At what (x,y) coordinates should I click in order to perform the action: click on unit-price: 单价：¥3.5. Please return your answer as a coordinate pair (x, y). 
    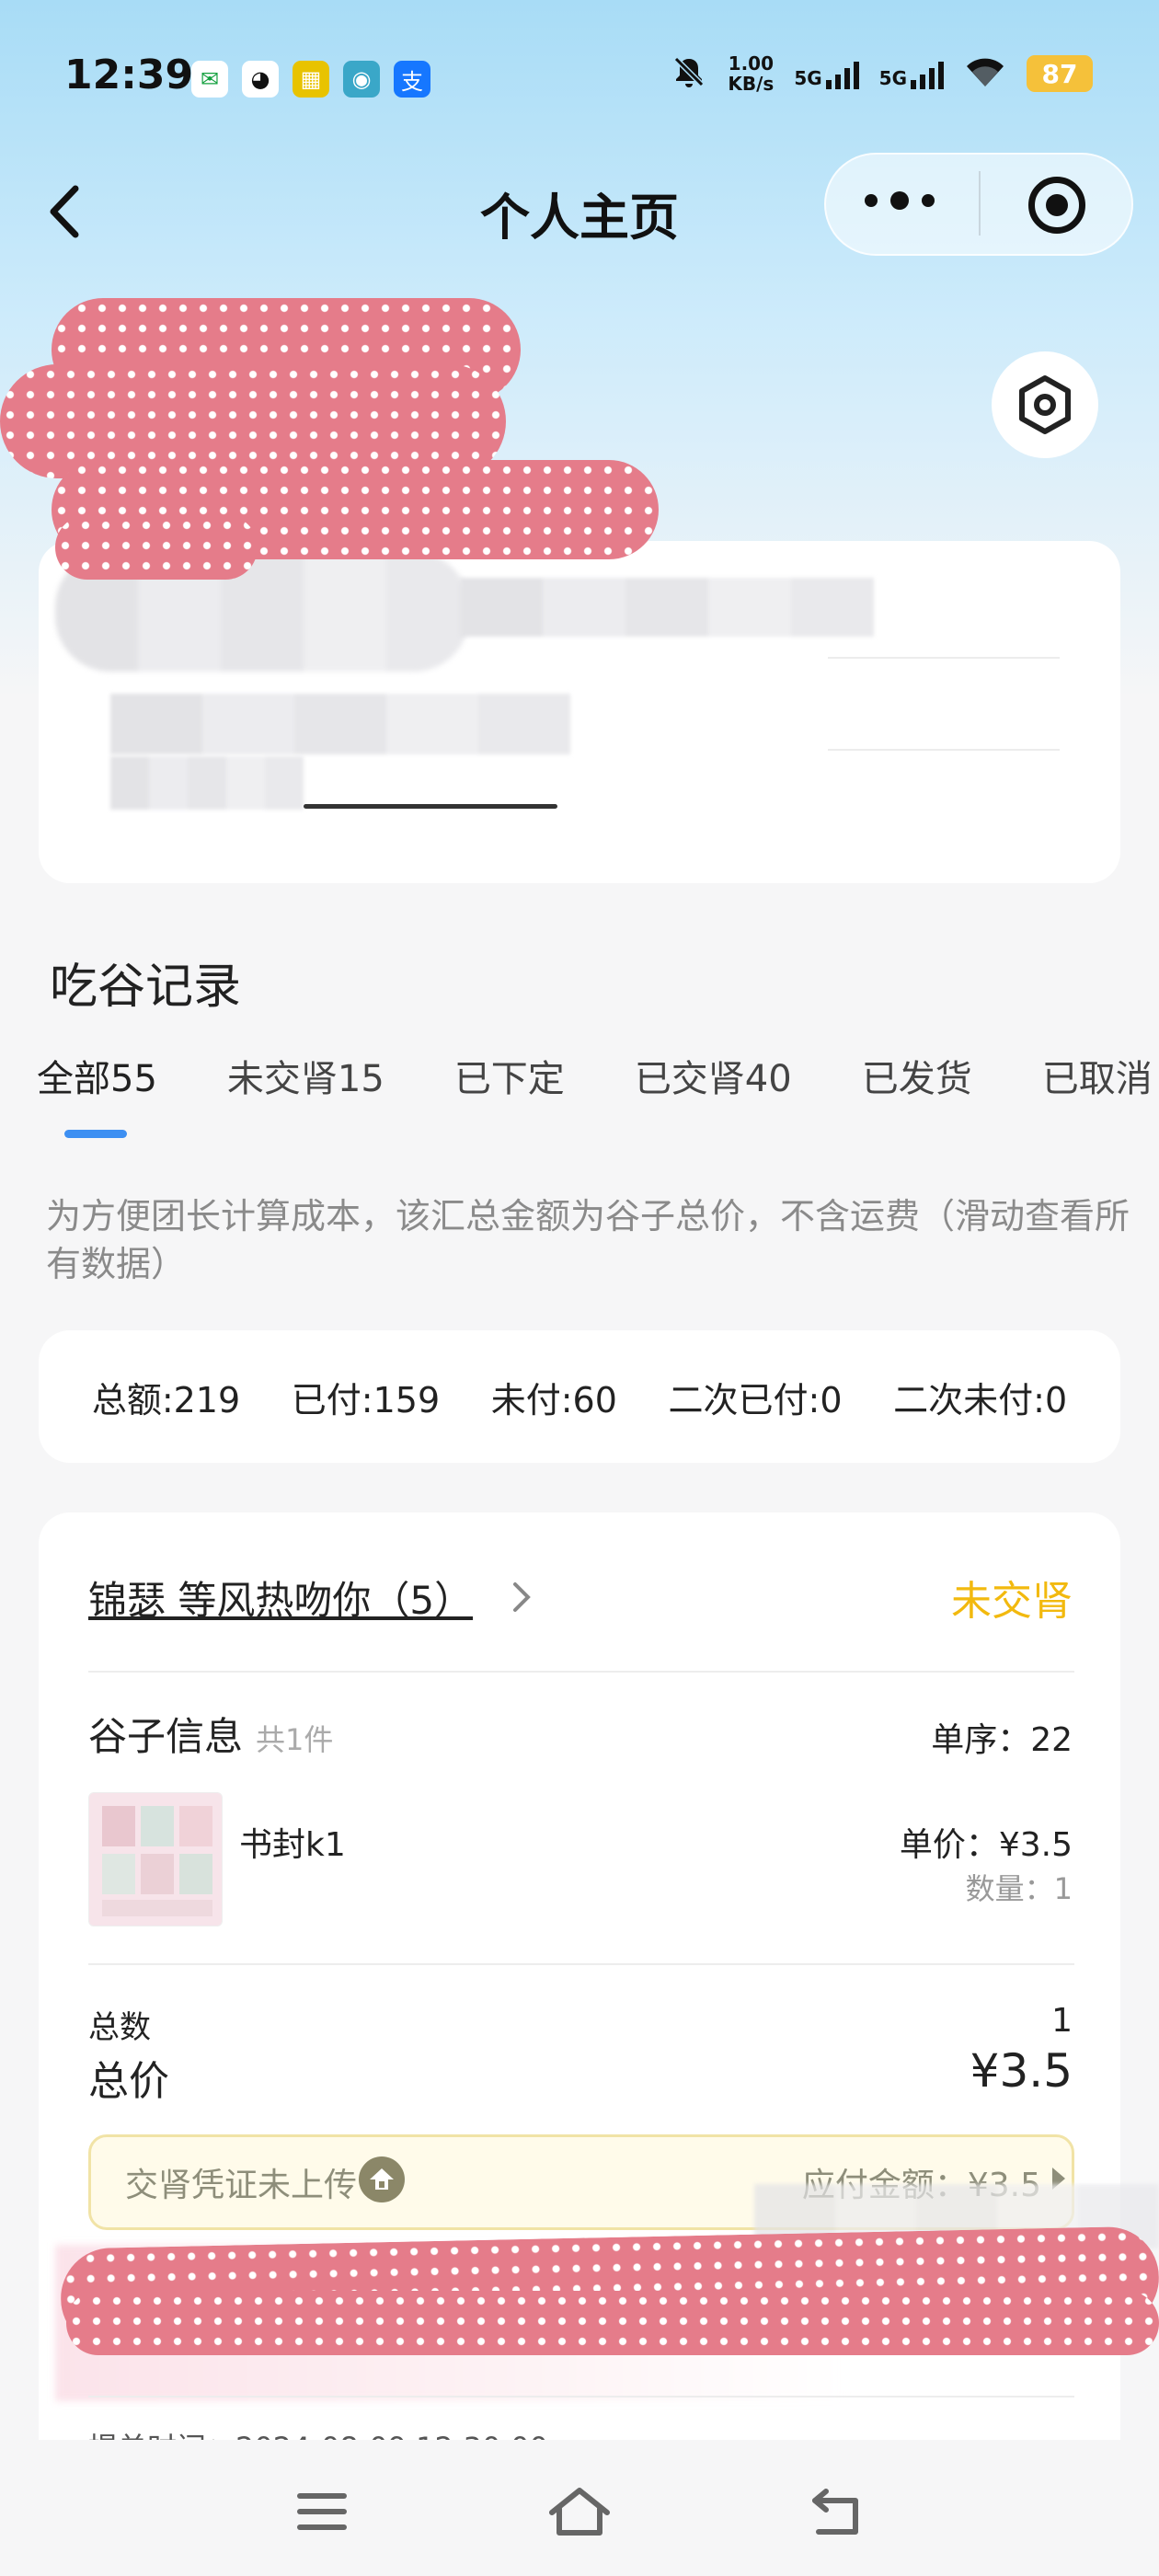
    Looking at the image, I should click on (986, 1845).